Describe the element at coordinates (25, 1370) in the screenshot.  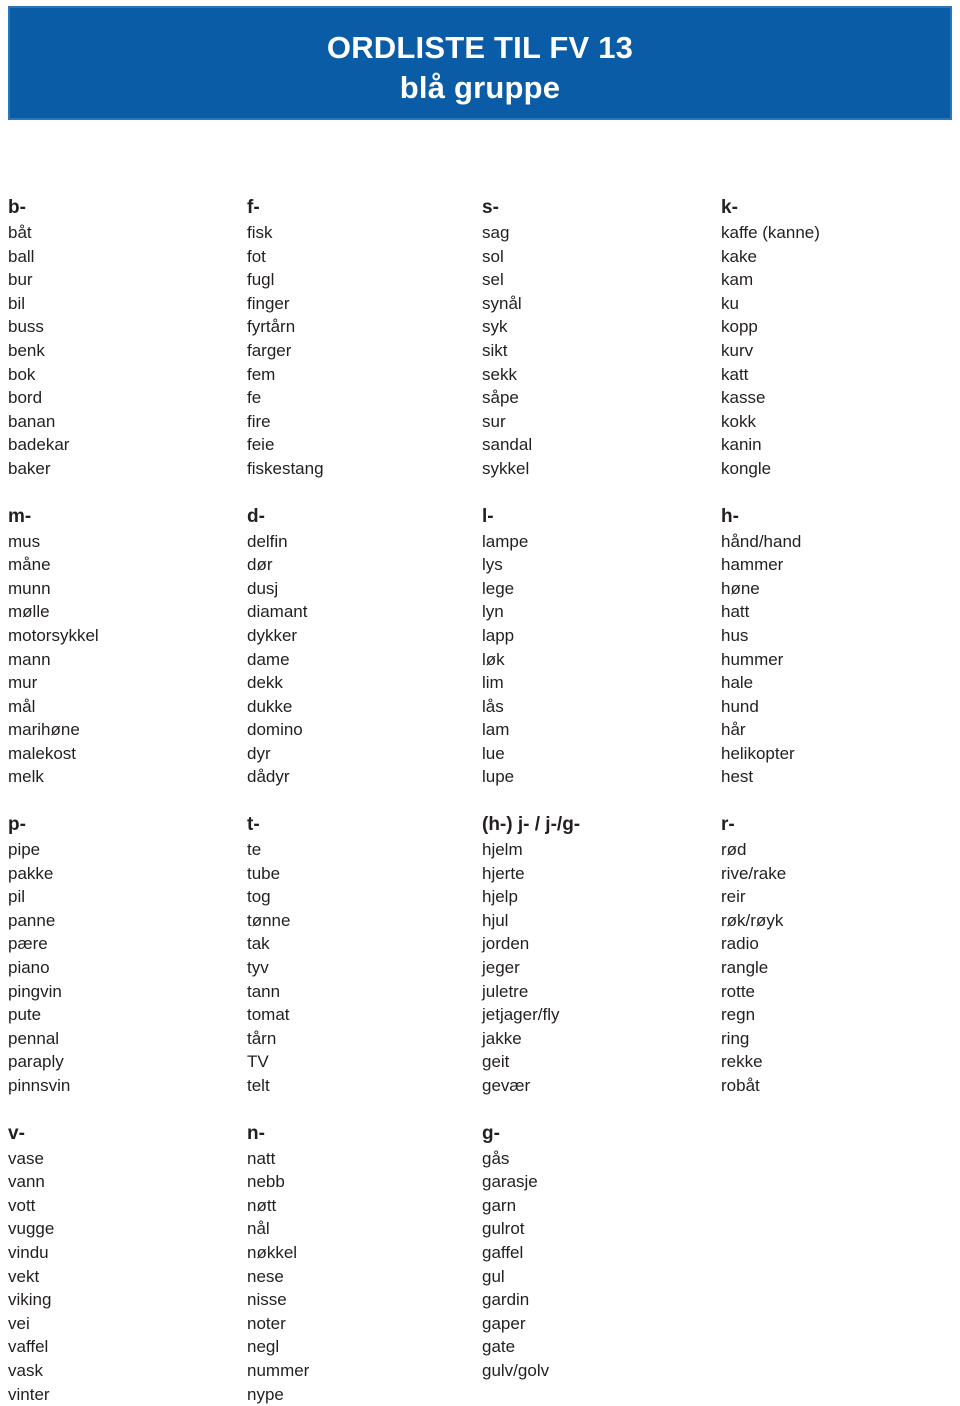
I see `word-item: vask` at that location.